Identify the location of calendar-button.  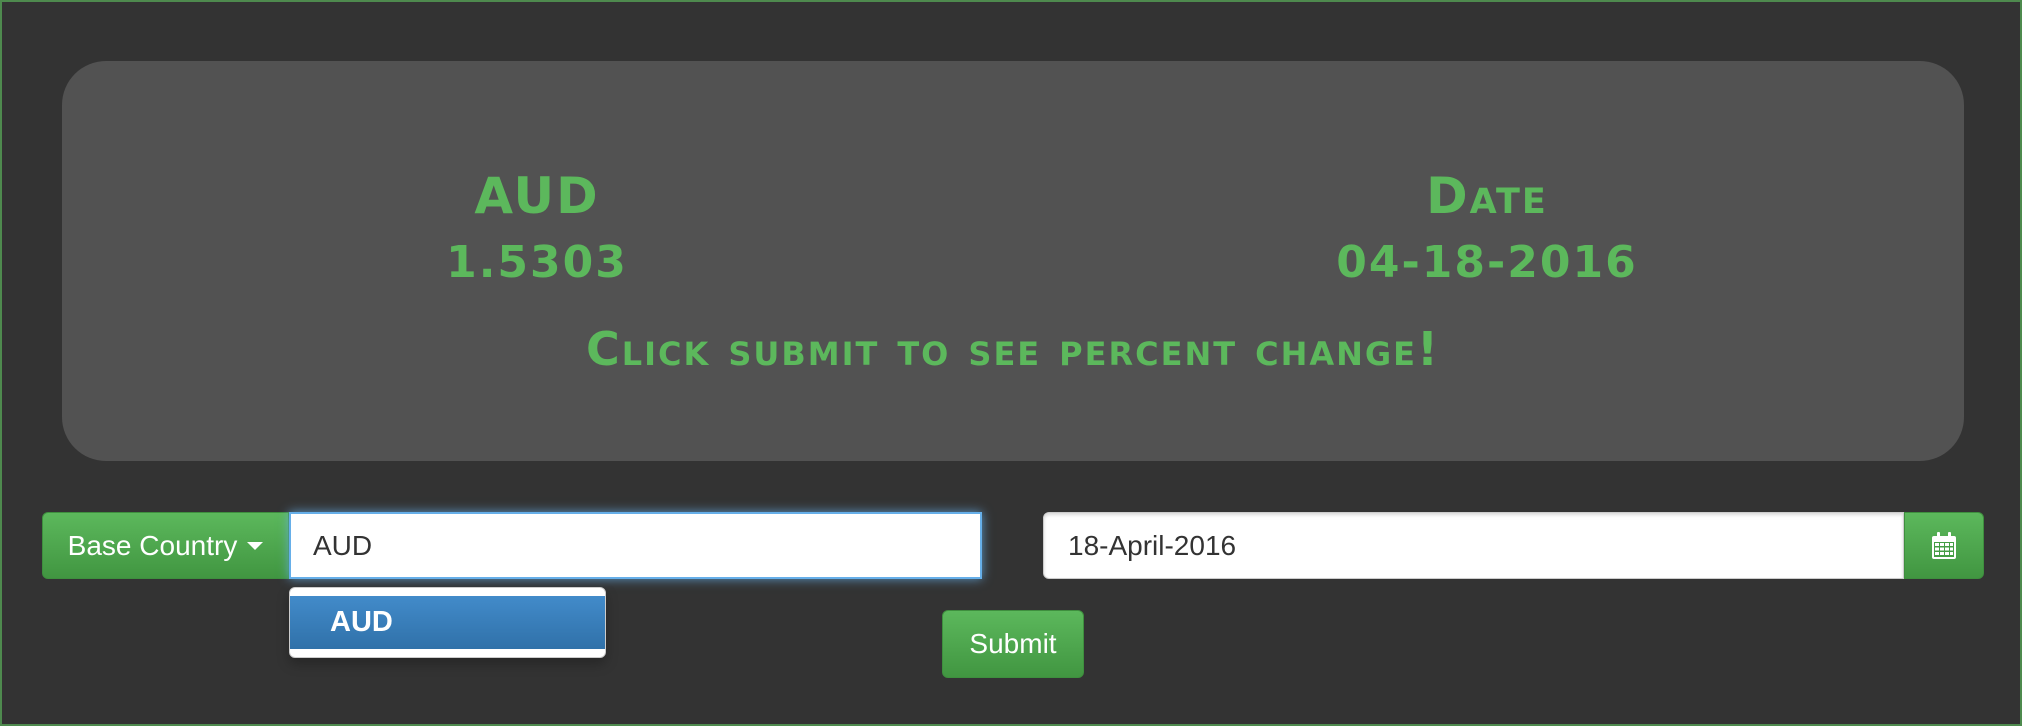
(1944, 545).